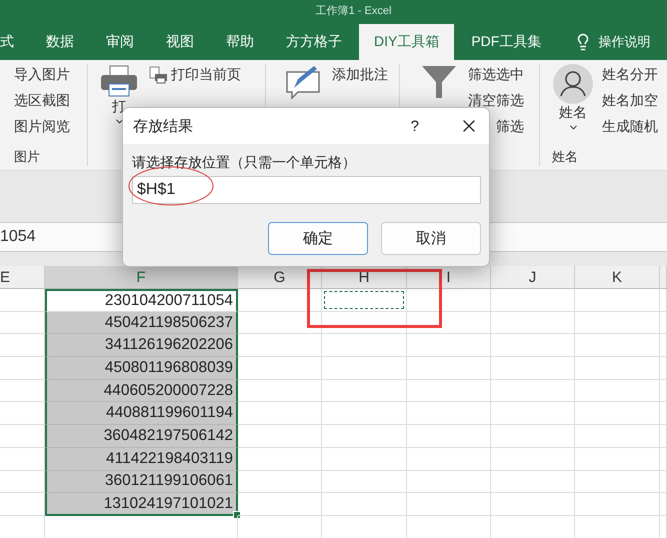  Describe the element at coordinates (158, 75) in the screenshot. I see `print-page-icon` at that location.